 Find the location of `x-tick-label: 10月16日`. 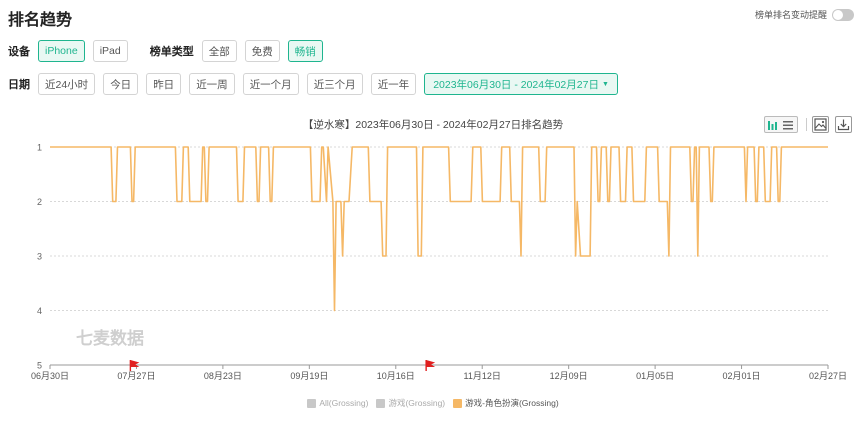

x-tick-label: 10月16日 is located at coordinates (396, 376).